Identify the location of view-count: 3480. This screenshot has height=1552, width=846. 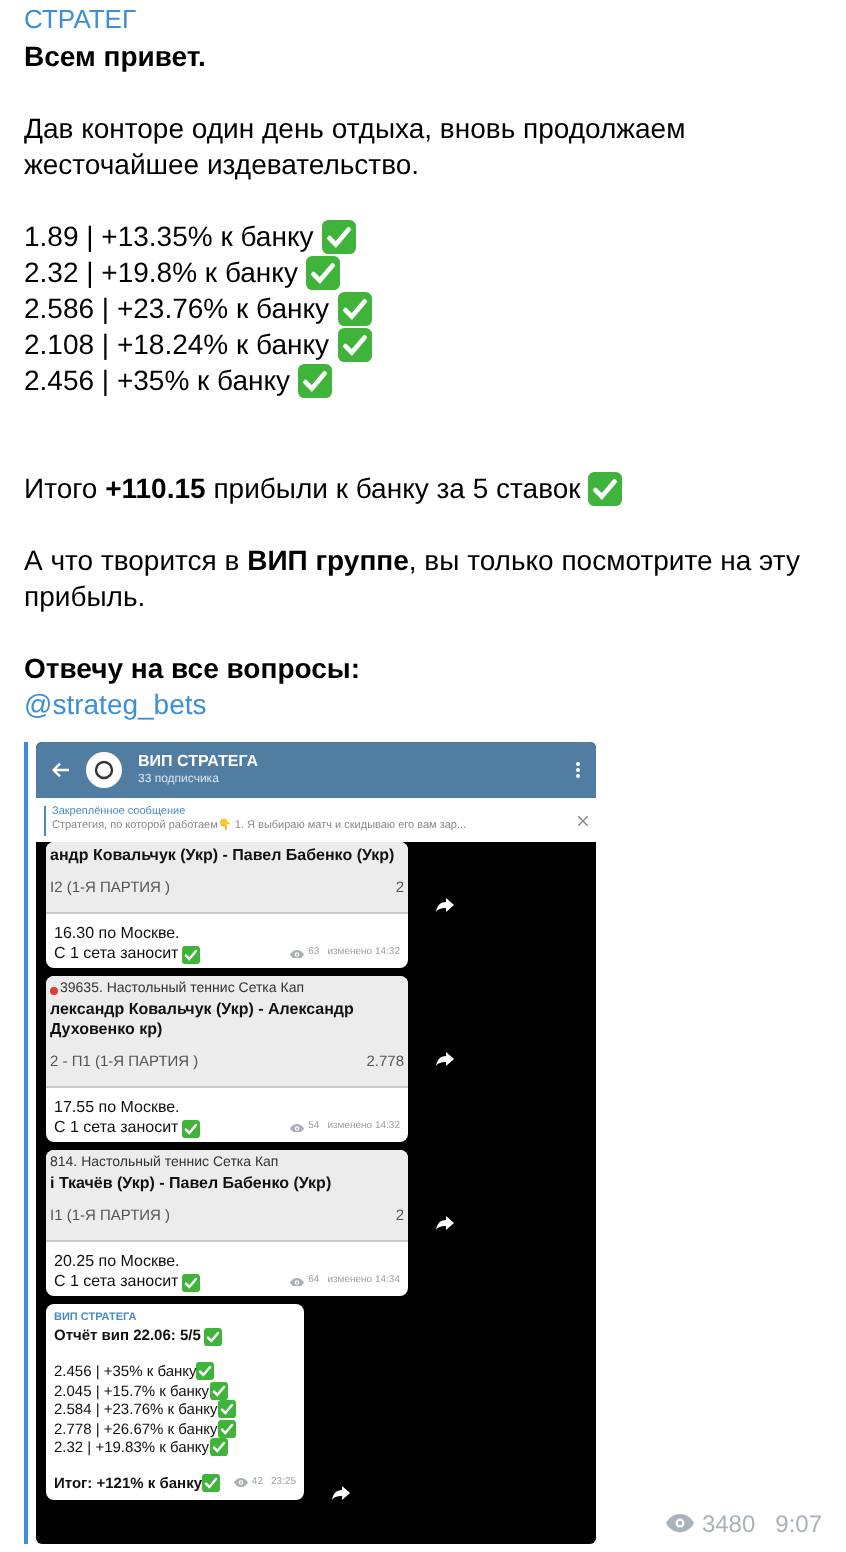
(728, 1525).